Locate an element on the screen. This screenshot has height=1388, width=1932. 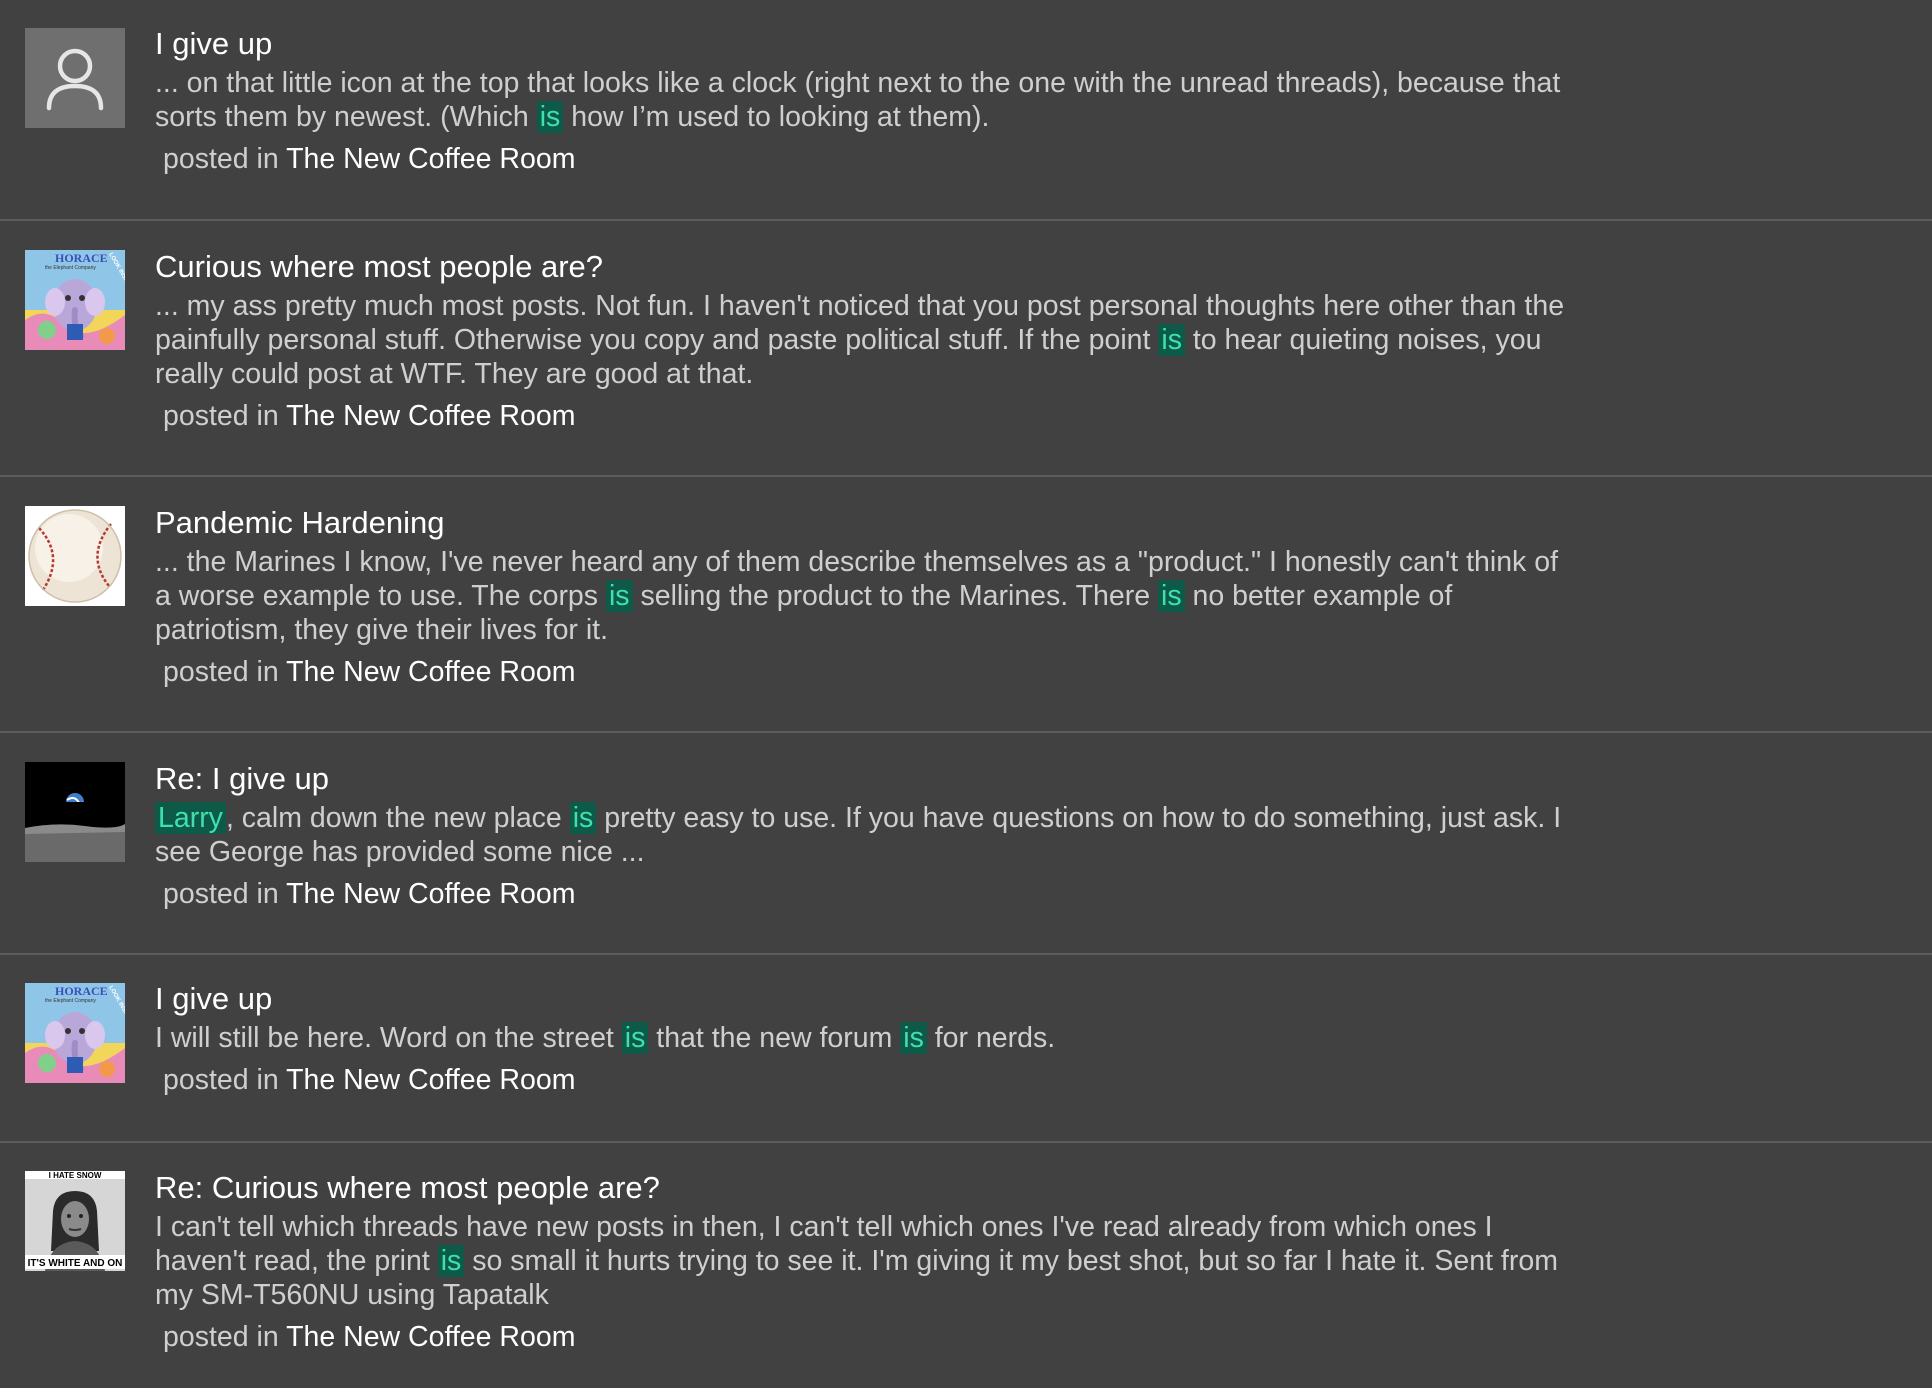
svg-text: I HATE SNOW is located at coordinates (75, 1175).